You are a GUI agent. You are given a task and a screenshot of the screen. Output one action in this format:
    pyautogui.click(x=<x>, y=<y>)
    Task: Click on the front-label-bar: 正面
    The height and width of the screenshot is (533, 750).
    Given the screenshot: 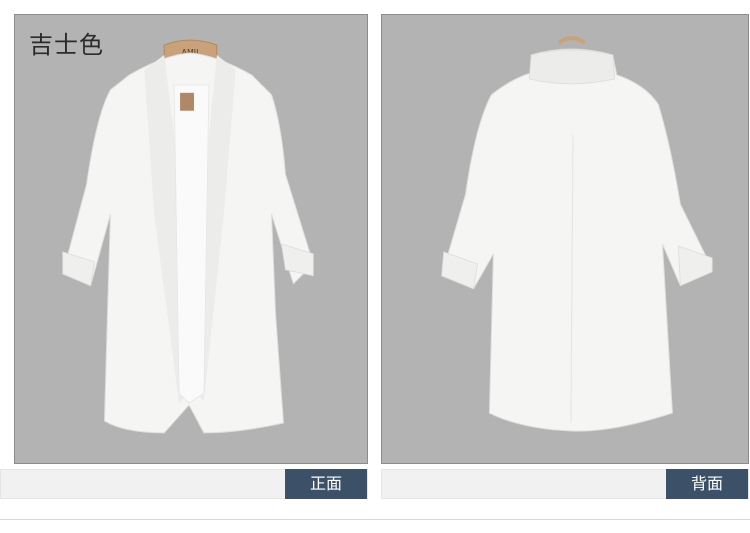 What is the action you would take?
    pyautogui.click(x=184, y=484)
    